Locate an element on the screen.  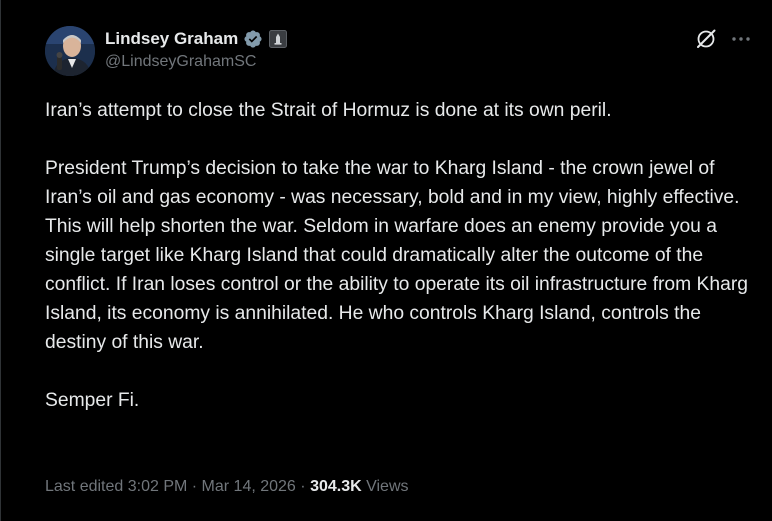
avatar-image is located at coordinates (70, 51).